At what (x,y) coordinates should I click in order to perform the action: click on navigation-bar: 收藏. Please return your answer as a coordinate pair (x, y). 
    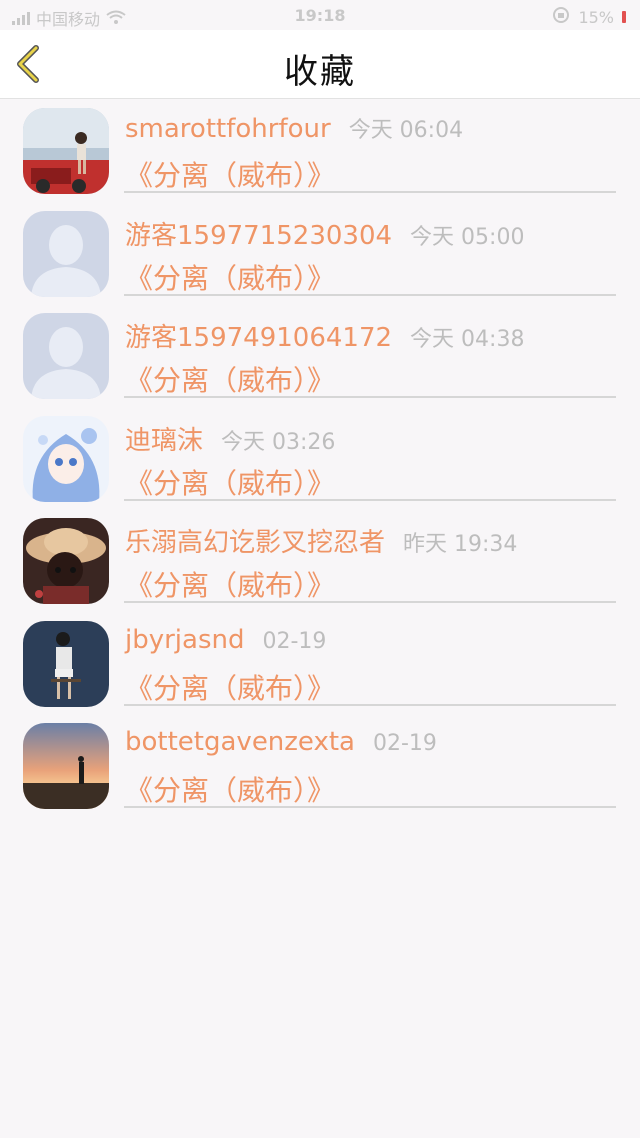
    Looking at the image, I should click on (320, 64).